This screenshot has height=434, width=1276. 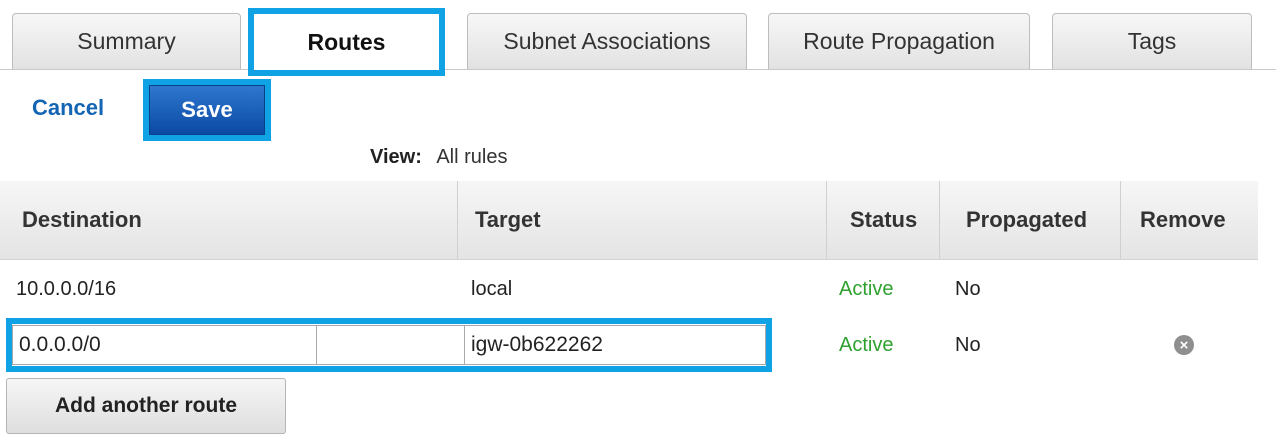 I want to click on destination-input, so click(x=164, y=345).